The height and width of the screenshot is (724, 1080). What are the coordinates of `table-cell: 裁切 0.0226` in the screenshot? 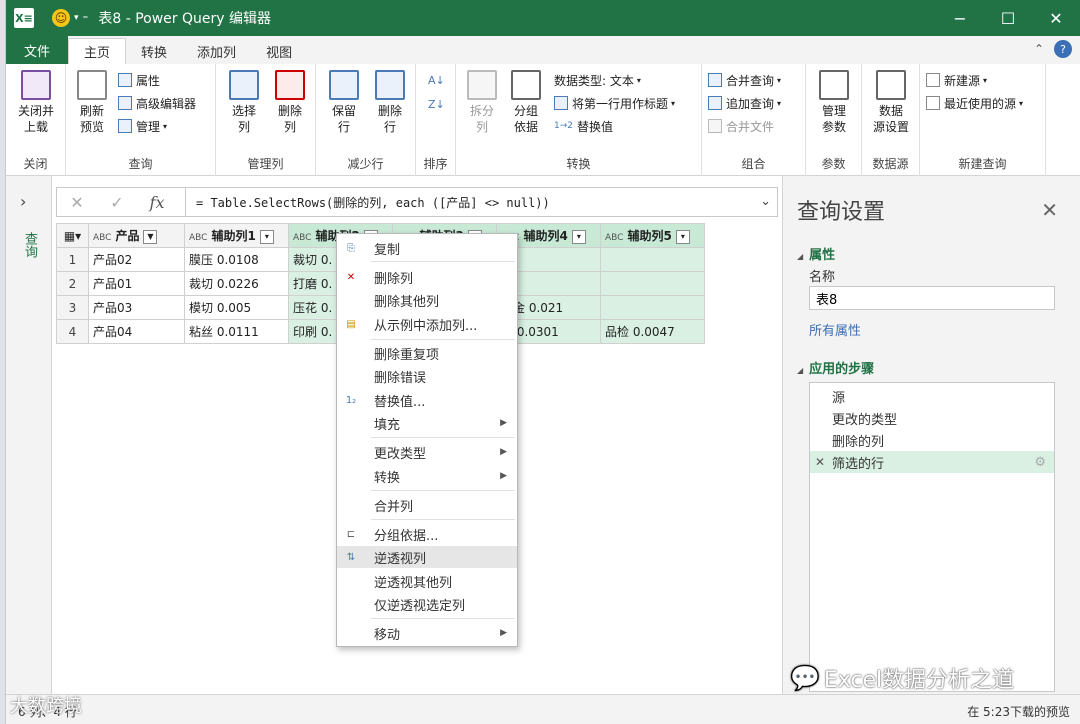 It's located at (236, 283).